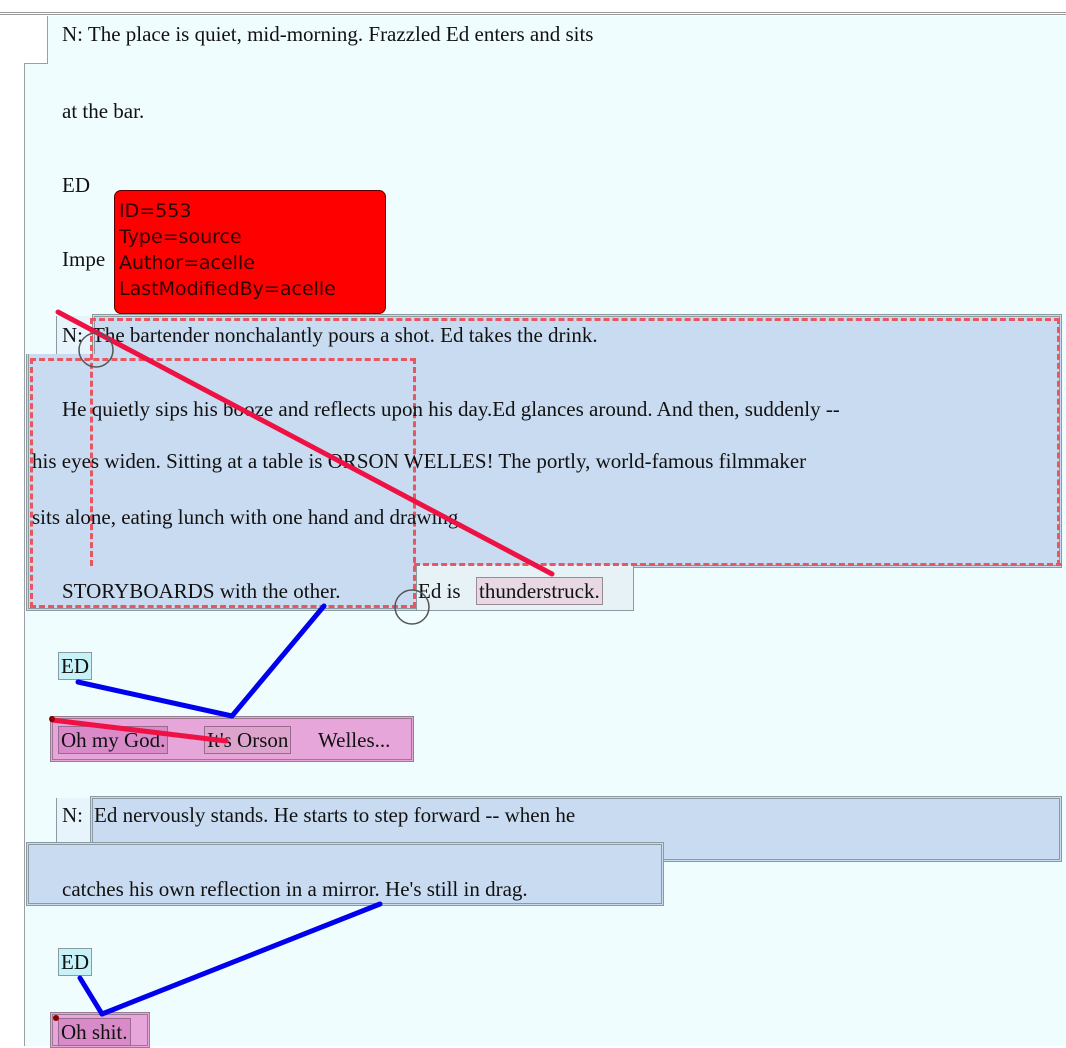  What do you see at coordinates (52, 719) in the screenshot?
I see `link-endpoint` at bounding box center [52, 719].